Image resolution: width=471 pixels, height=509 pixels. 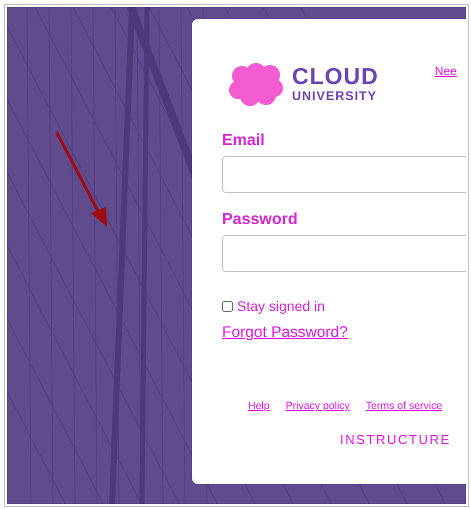 What do you see at coordinates (404, 406) in the screenshot?
I see `footer-link: Terms of service` at bounding box center [404, 406].